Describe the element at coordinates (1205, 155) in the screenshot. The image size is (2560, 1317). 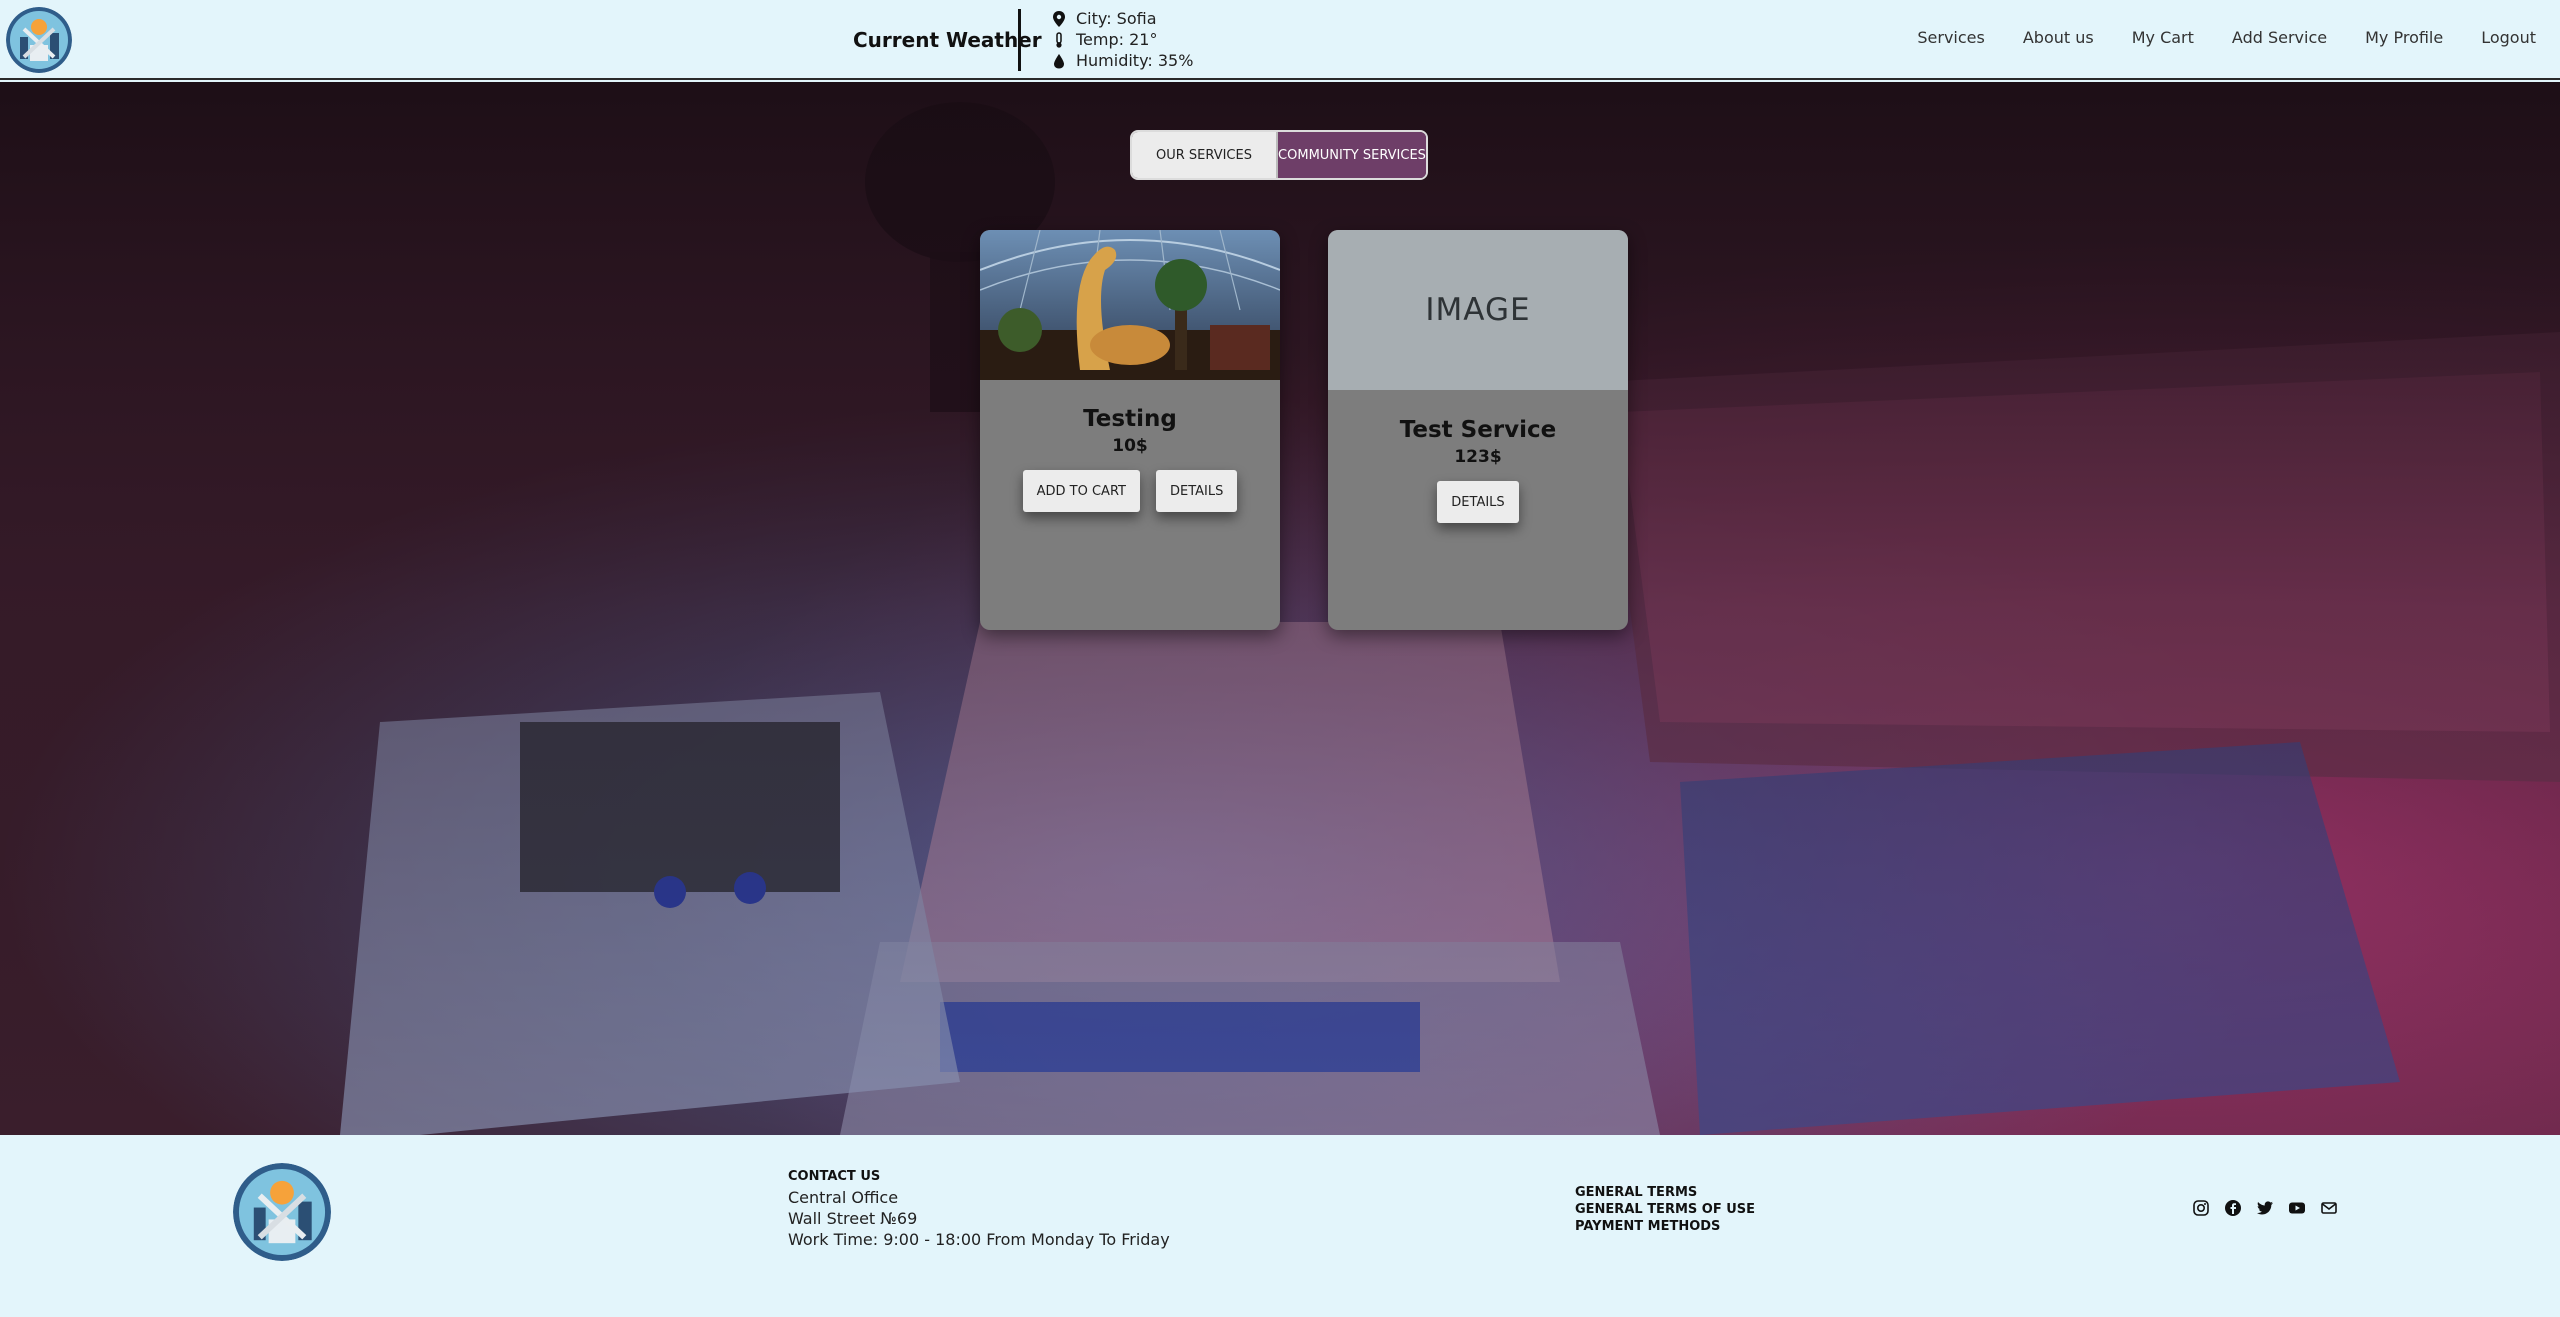
I see `tab-our-services: OUR SERVICES` at that location.